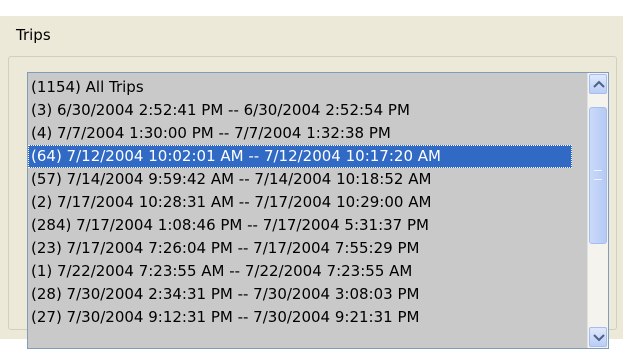  I want to click on scroll-up-button, so click(598, 84).